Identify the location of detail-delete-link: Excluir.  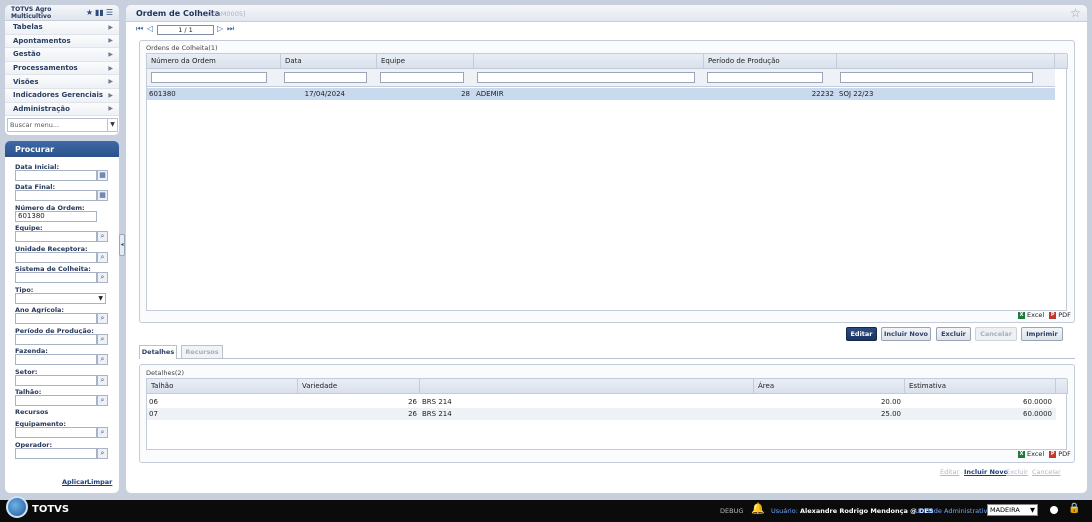
(1017, 472).